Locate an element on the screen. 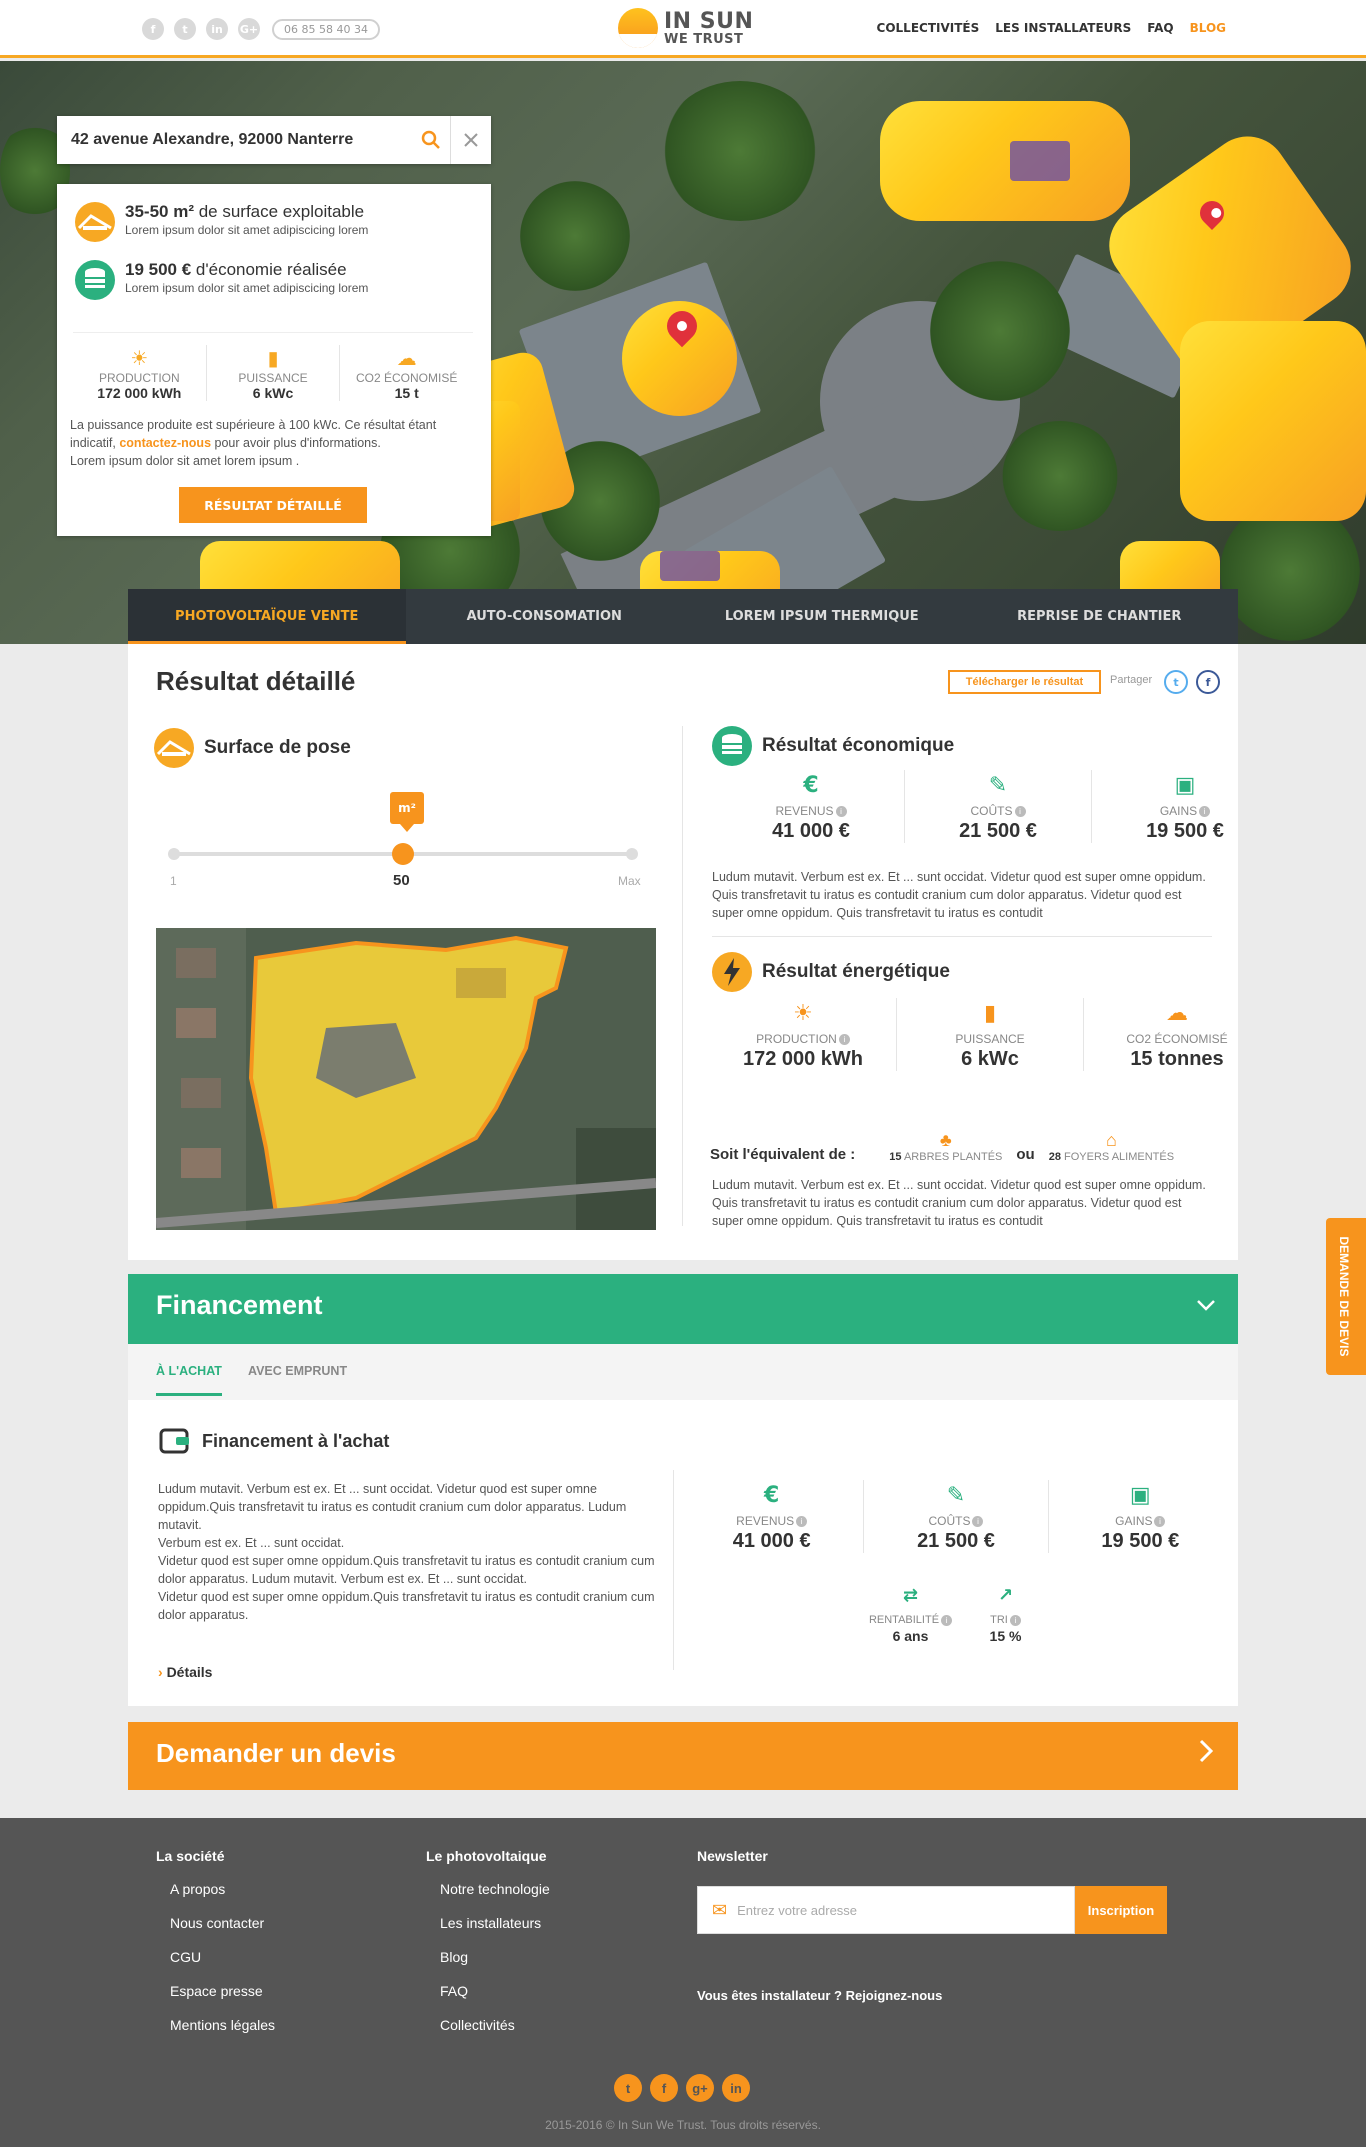 The height and width of the screenshot is (2147, 1366). tab-thermique: LOREM IPSUM THERMIQUE is located at coordinates (822, 616).